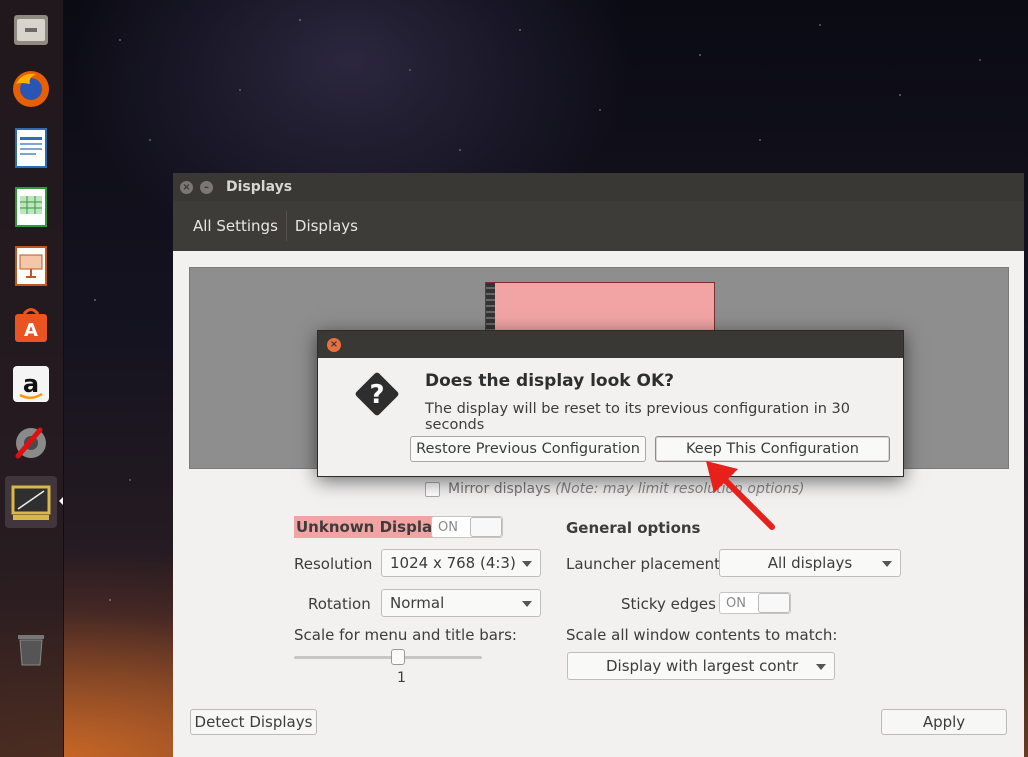 This screenshot has height=757, width=1028. What do you see at coordinates (31, 443) in the screenshot?
I see `system-settings-icon` at bounding box center [31, 443].